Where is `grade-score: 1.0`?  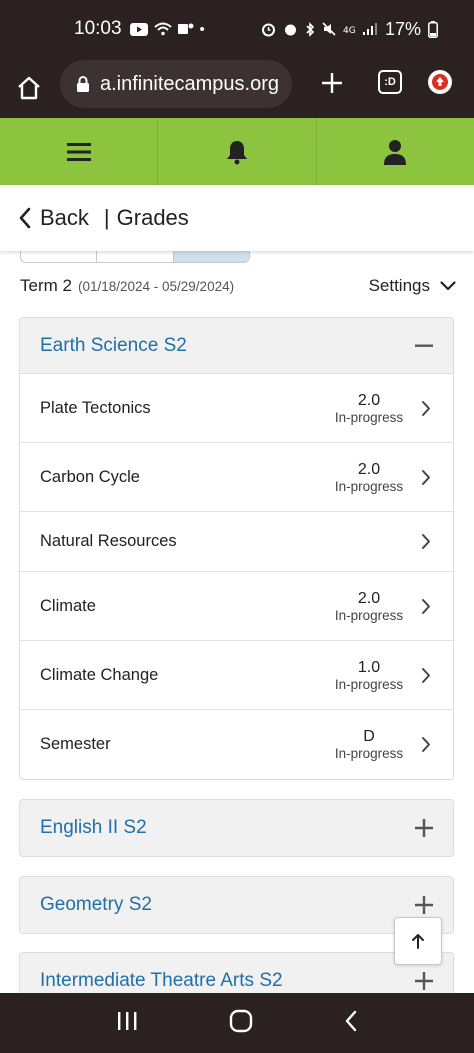 grade-score: 1.0 is located at coordinates (369, 667).